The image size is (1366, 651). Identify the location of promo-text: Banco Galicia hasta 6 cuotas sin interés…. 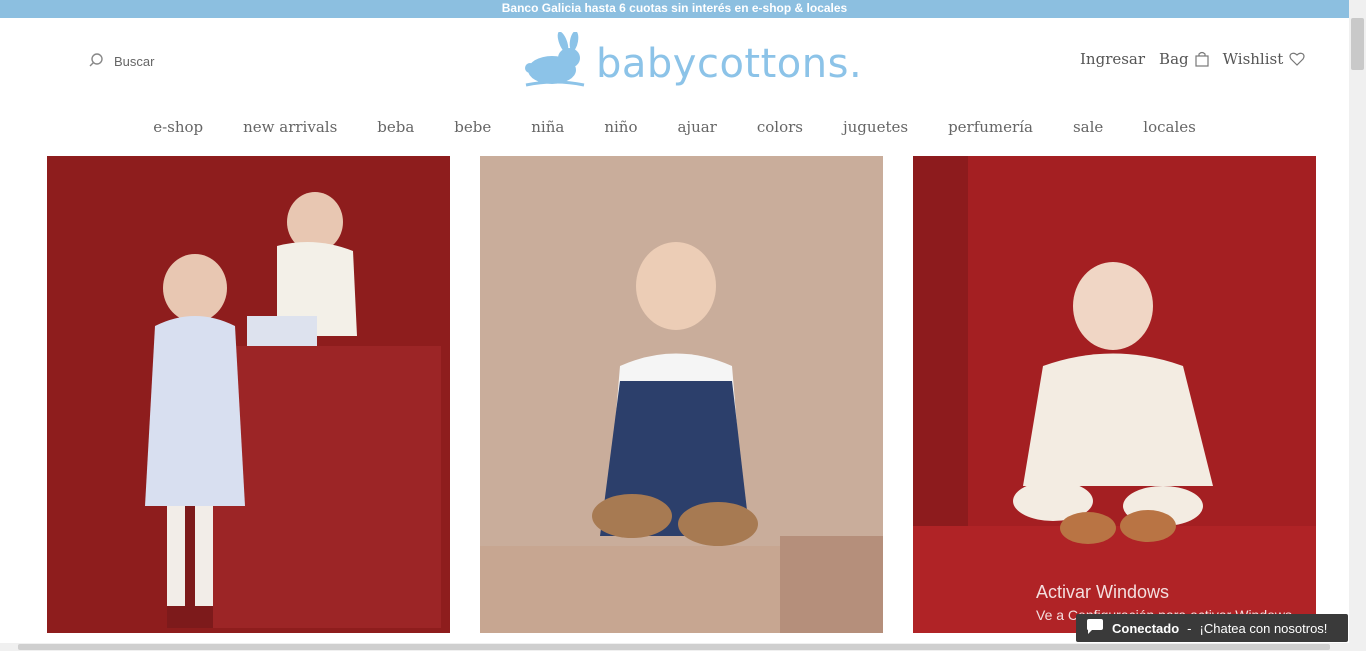
(674, 8).